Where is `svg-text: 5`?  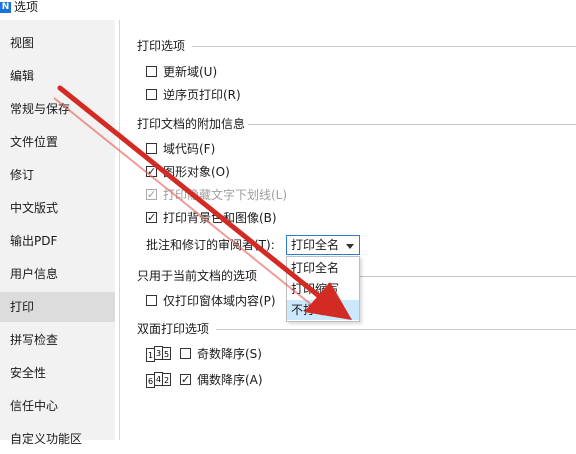 svg-text: 5 is located at coordinates (166, 354).